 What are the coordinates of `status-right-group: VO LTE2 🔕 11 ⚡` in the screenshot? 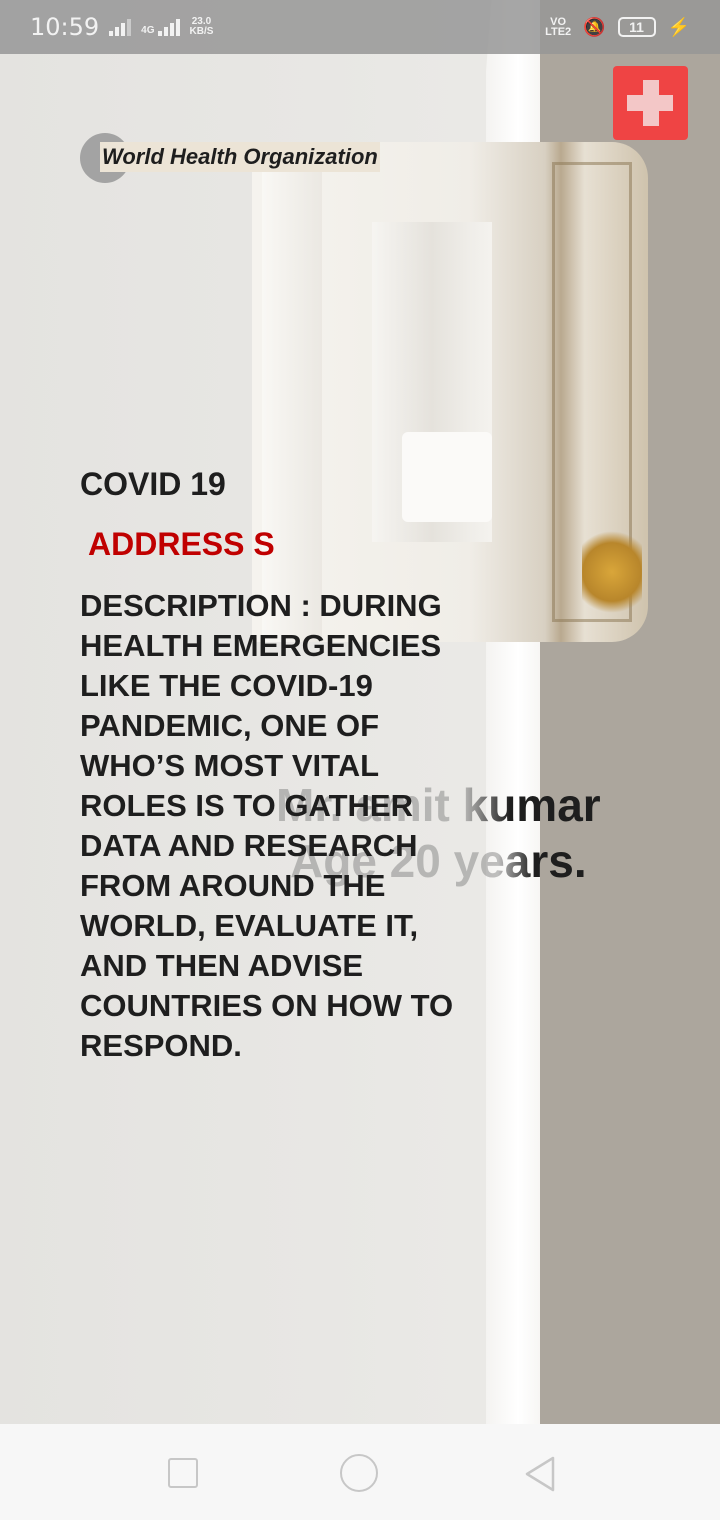 It's located at (617, 27).